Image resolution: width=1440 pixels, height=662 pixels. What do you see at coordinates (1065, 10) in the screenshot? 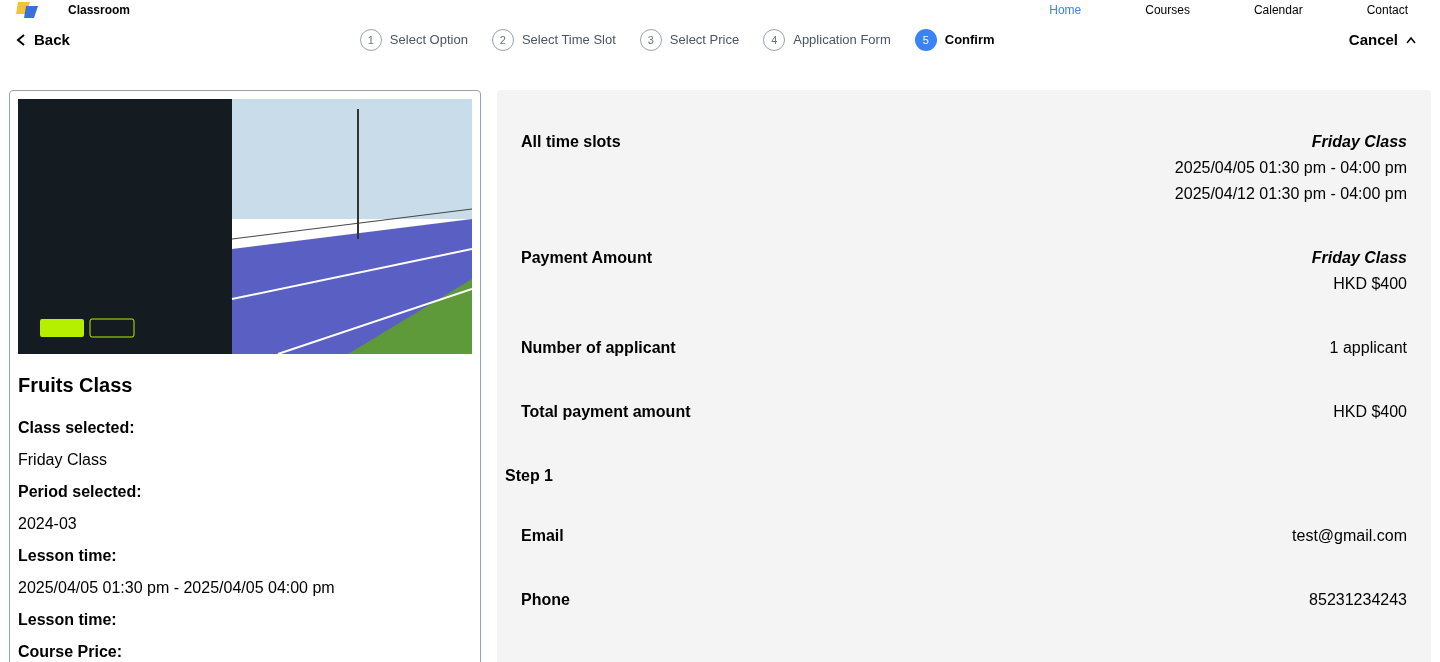
I see `nav-link: Home` at bounding box center [1065, 10].